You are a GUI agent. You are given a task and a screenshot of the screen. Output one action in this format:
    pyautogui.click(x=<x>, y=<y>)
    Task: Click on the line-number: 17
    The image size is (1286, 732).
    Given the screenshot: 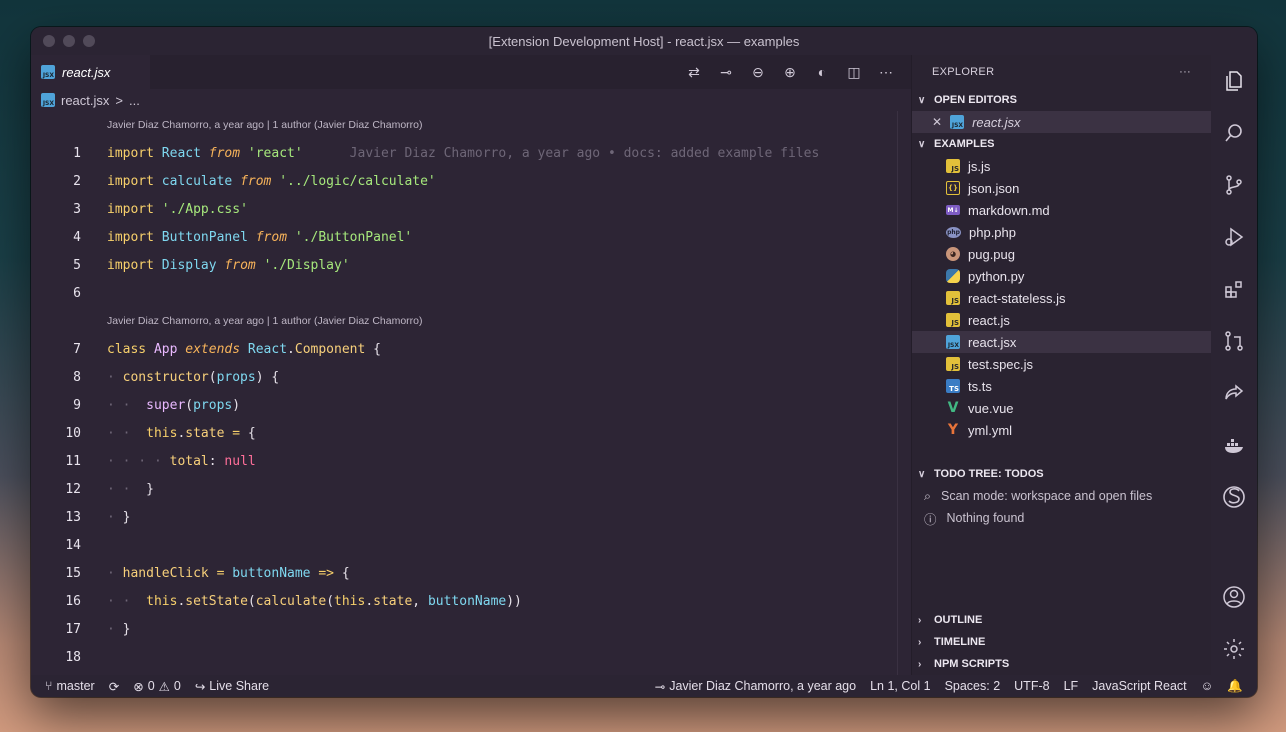 What is the action you would take?
    pyautogui.click(x=73, y=629)
    